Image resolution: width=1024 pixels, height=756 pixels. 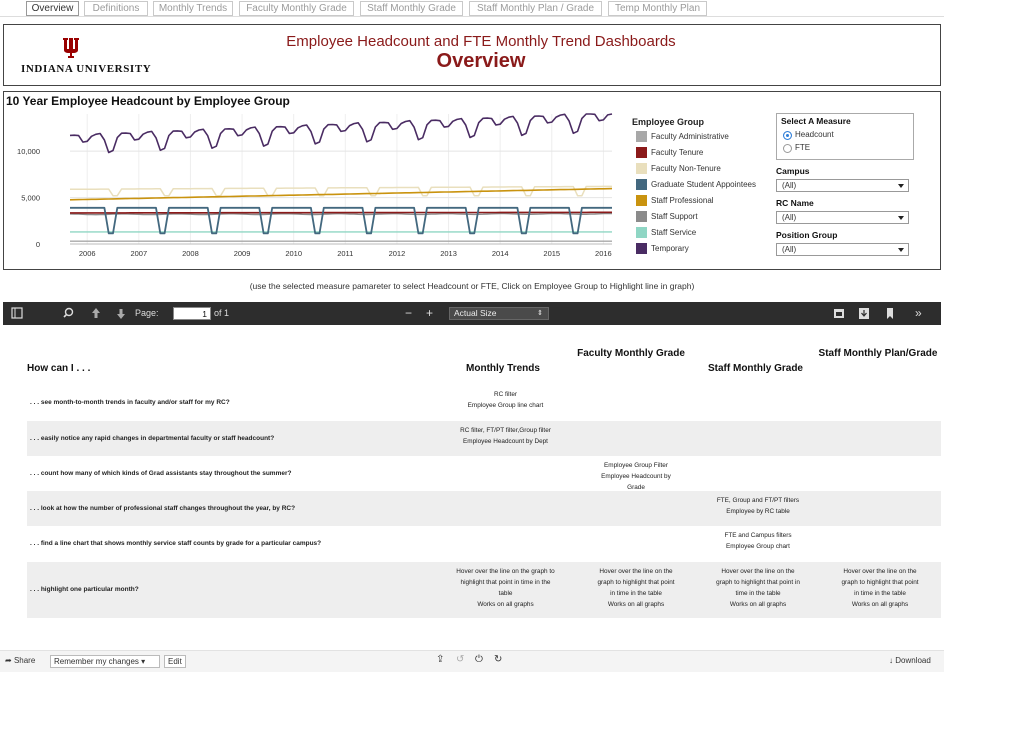 I want to click on x-tick-label: 2016, so click(x=603, y=253).